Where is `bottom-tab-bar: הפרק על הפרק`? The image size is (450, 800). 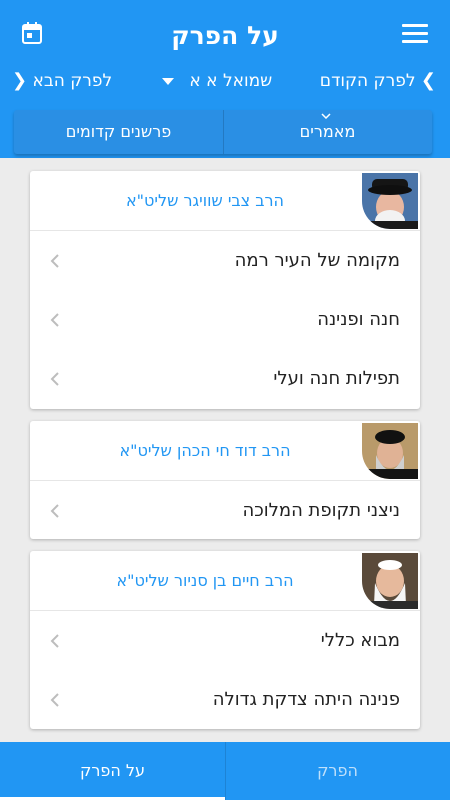
bottom-tab-bar: הפרק על הפרק is located at coordinates (225, 771).